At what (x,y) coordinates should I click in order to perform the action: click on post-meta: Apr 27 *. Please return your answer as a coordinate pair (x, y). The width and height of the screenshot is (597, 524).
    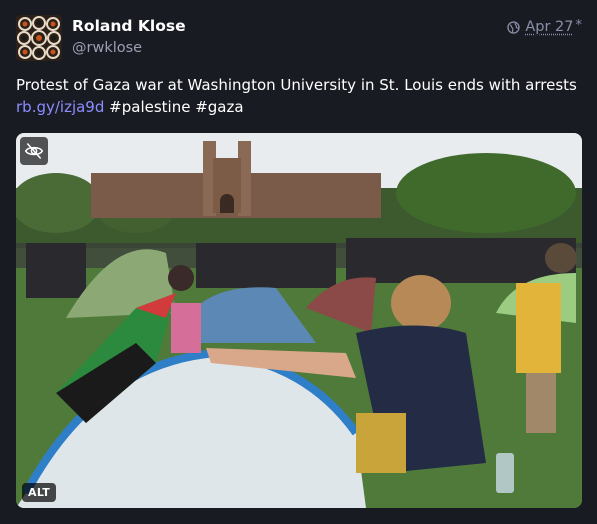
    Looking at the image, I should click on (545, 26).